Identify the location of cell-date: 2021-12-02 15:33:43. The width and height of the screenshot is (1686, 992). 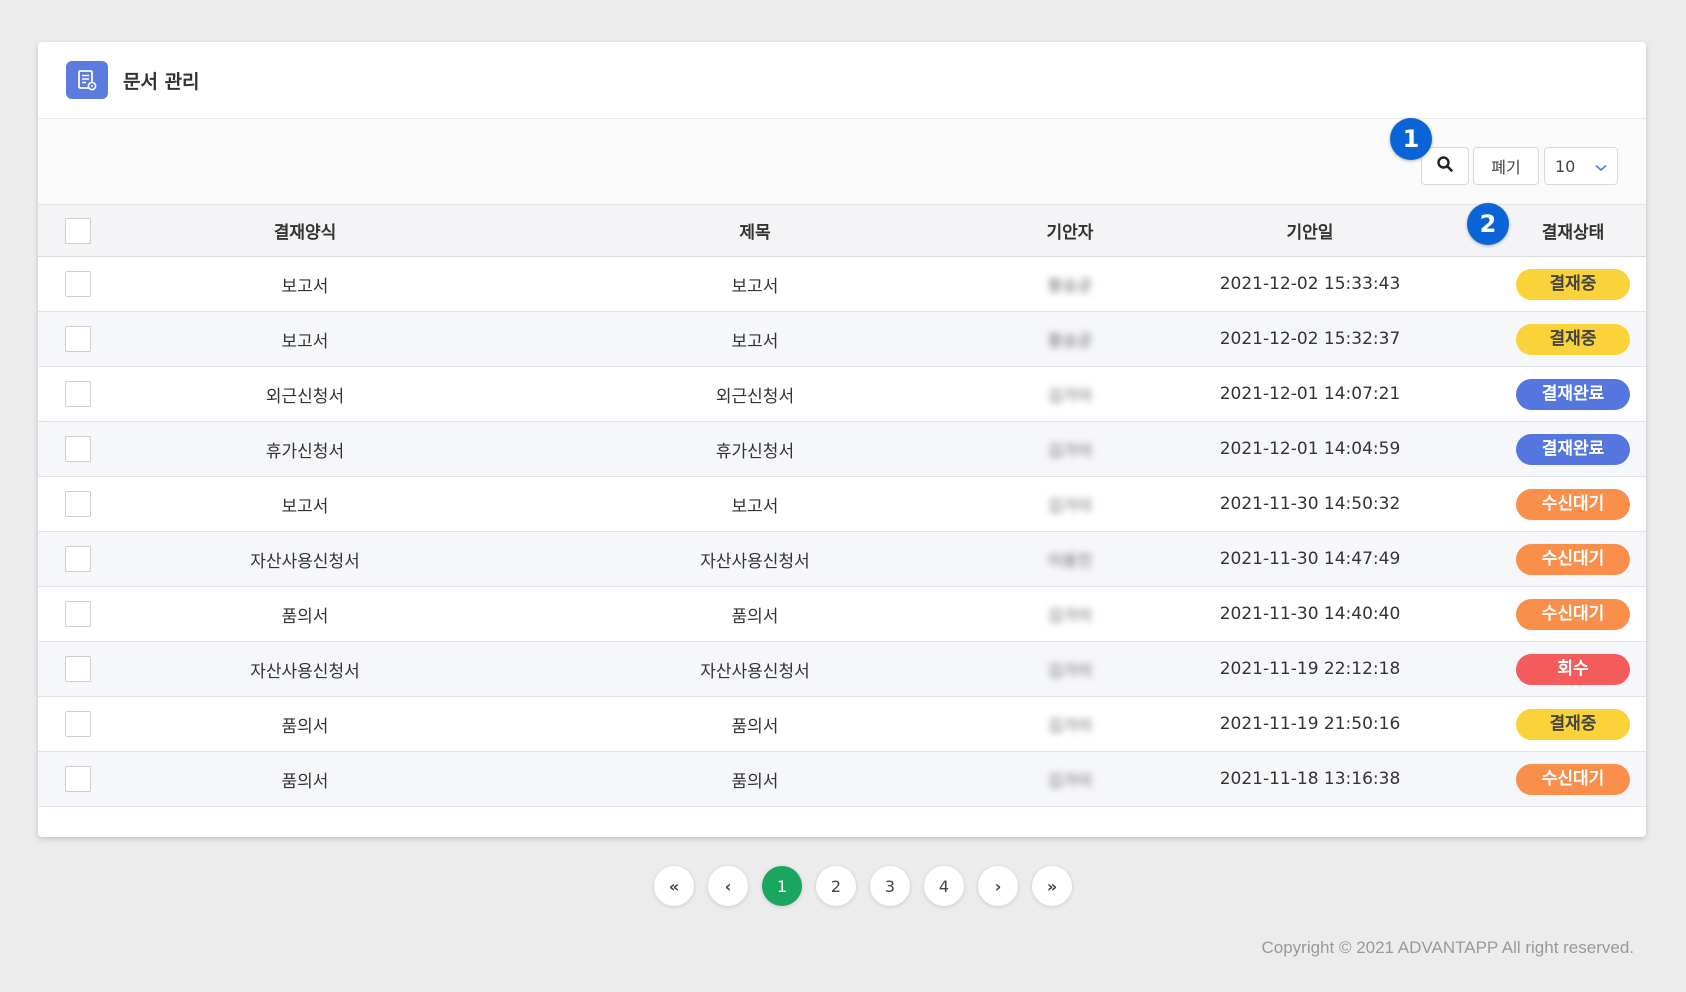
(1310, 284).